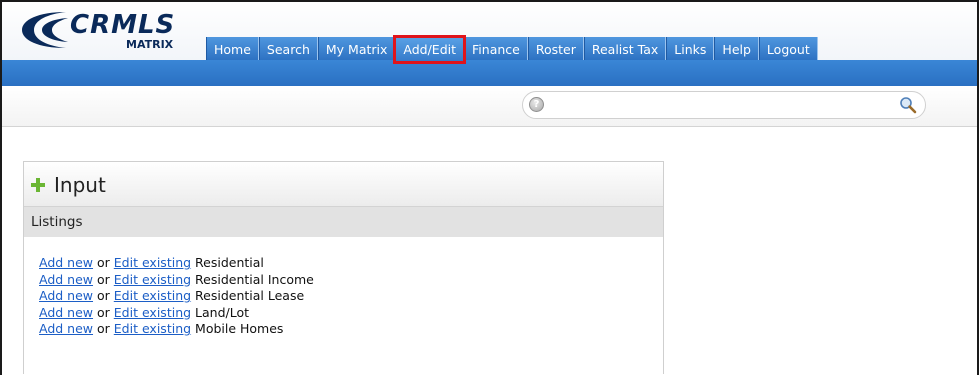 This screenshot has width=979, height=375. I want to click on listing-type: Land/Lot, so click(222, 312).